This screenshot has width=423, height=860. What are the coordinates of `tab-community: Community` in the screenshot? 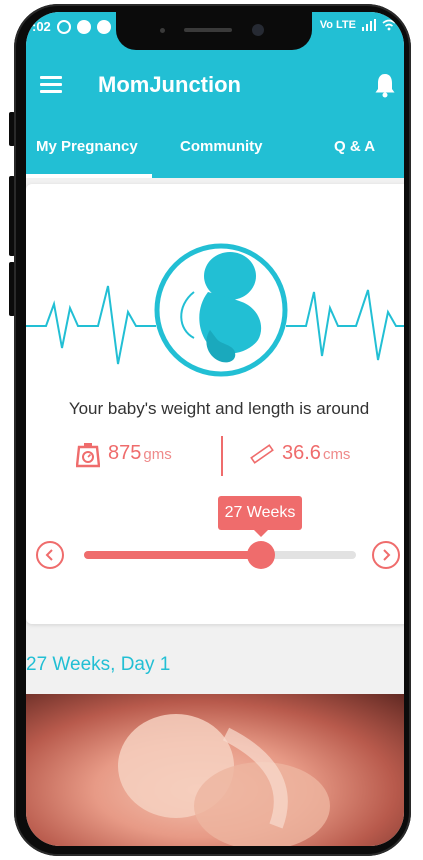 It's located at (221, 146).